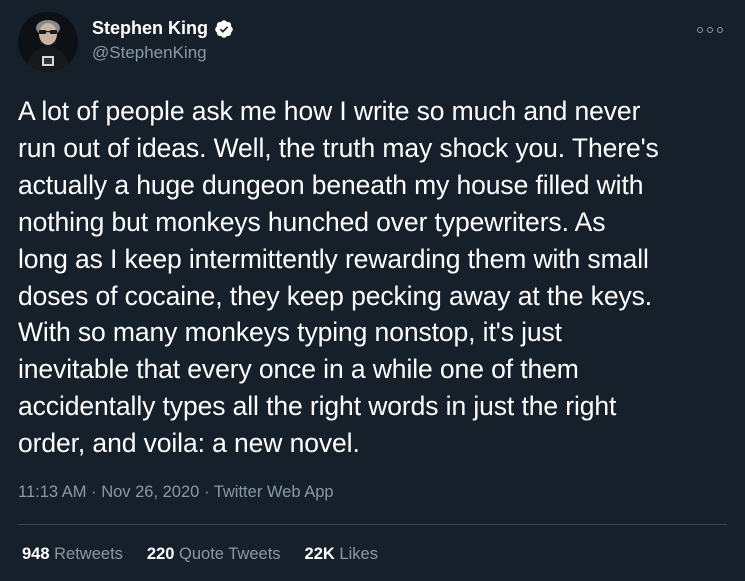 The image size is (745, 581). Describe the element at coordinates (150, 28) in the screenshot. I see `author-display-name: Stephen King` at that location.